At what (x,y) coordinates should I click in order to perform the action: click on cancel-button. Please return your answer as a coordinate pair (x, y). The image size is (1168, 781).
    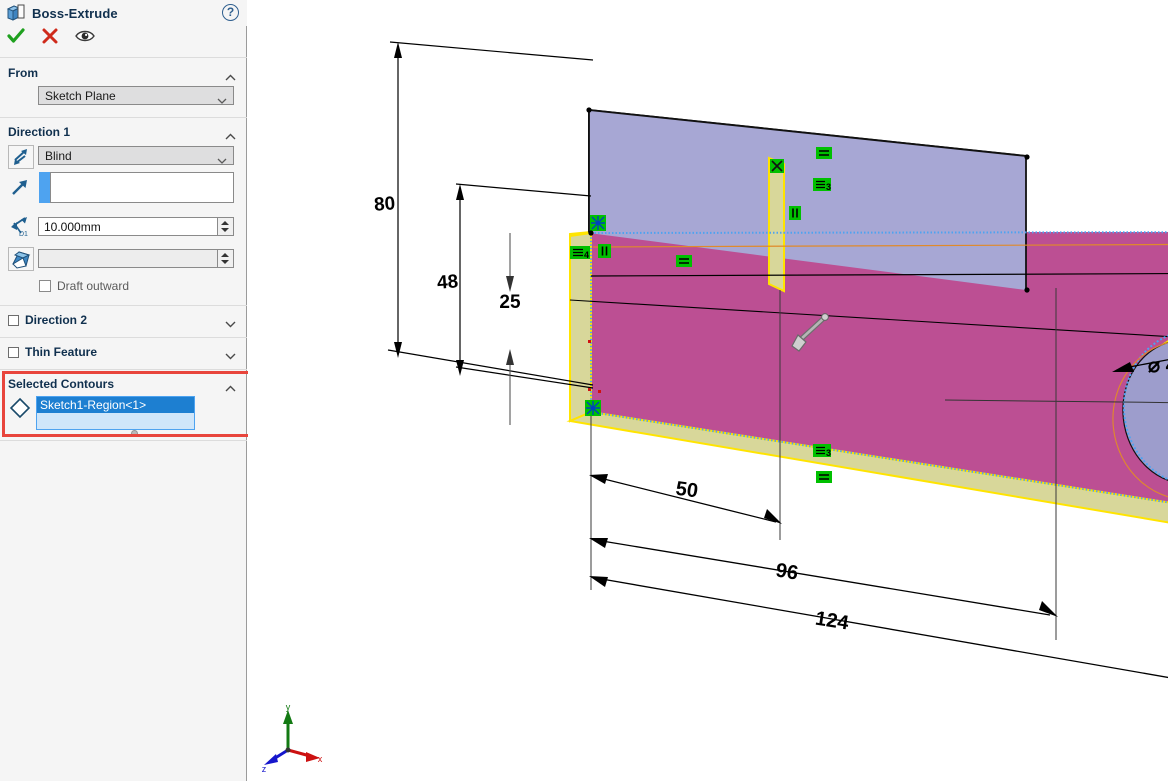
    Looking at the image, I should click on (53, 38).